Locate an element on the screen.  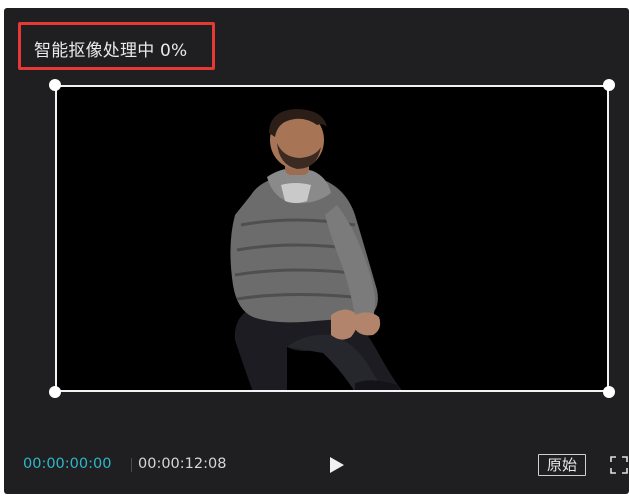
matting-status-text: 智能抠像处理中 0% is located at coordinates (111, 51).